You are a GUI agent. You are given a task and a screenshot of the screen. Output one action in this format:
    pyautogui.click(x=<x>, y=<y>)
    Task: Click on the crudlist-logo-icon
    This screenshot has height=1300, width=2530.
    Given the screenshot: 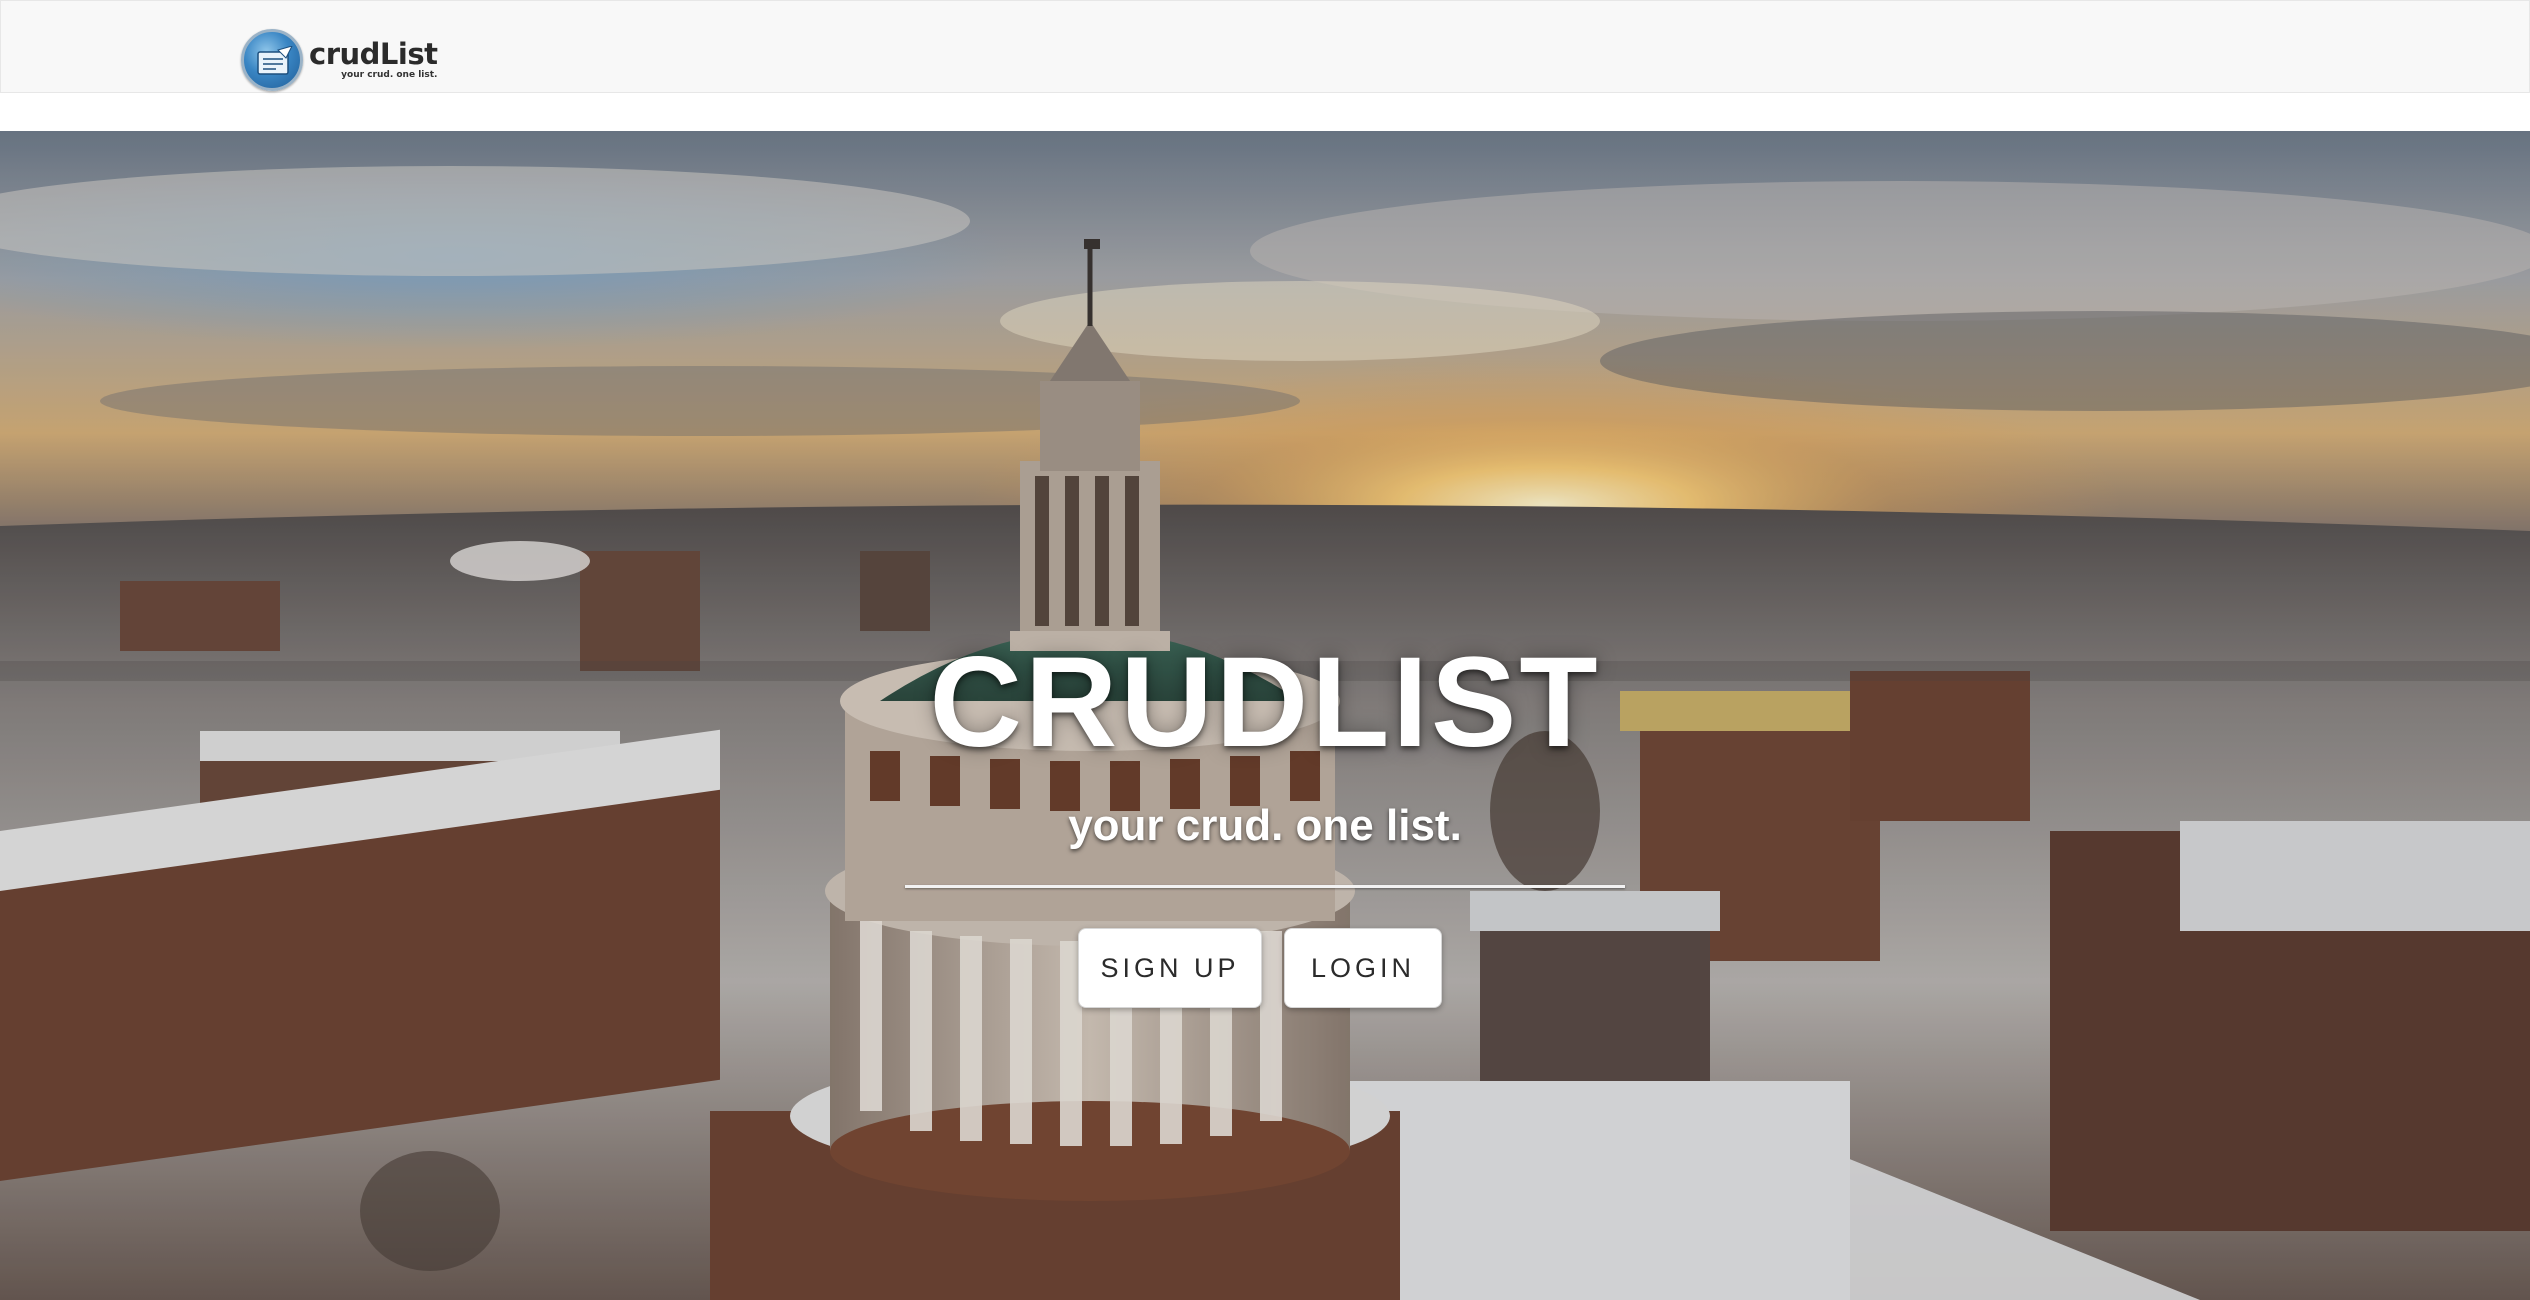 What is the action you would take?
    pyautogui.click(x=272, y=60)
    